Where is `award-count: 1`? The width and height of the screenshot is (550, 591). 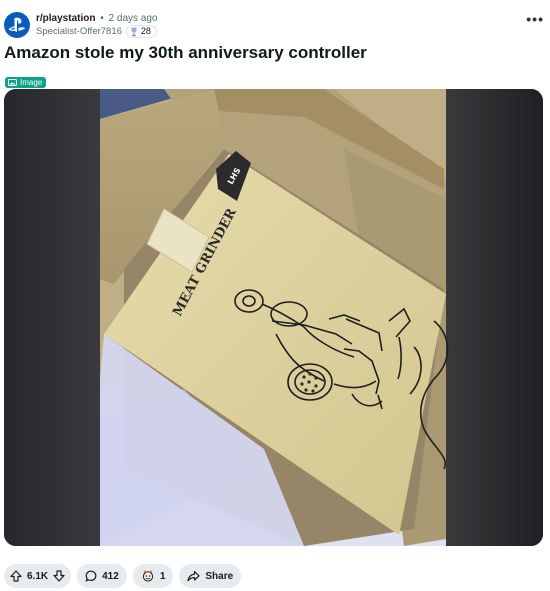 award-count: 1 is located at coordinates (162, 576).